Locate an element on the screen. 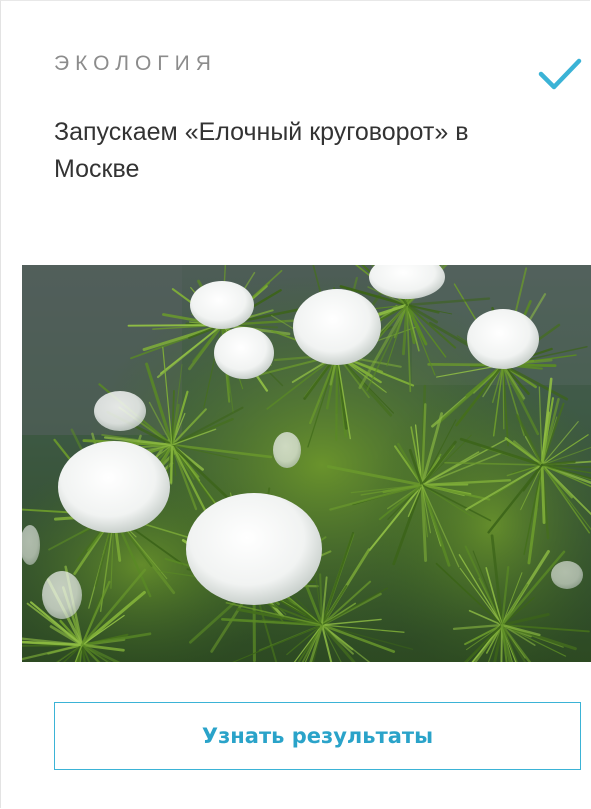 The width and height of the screenshot is (591, 809). category-label: ЭКОЛОГИЯ is located at coordinates (135, 63).